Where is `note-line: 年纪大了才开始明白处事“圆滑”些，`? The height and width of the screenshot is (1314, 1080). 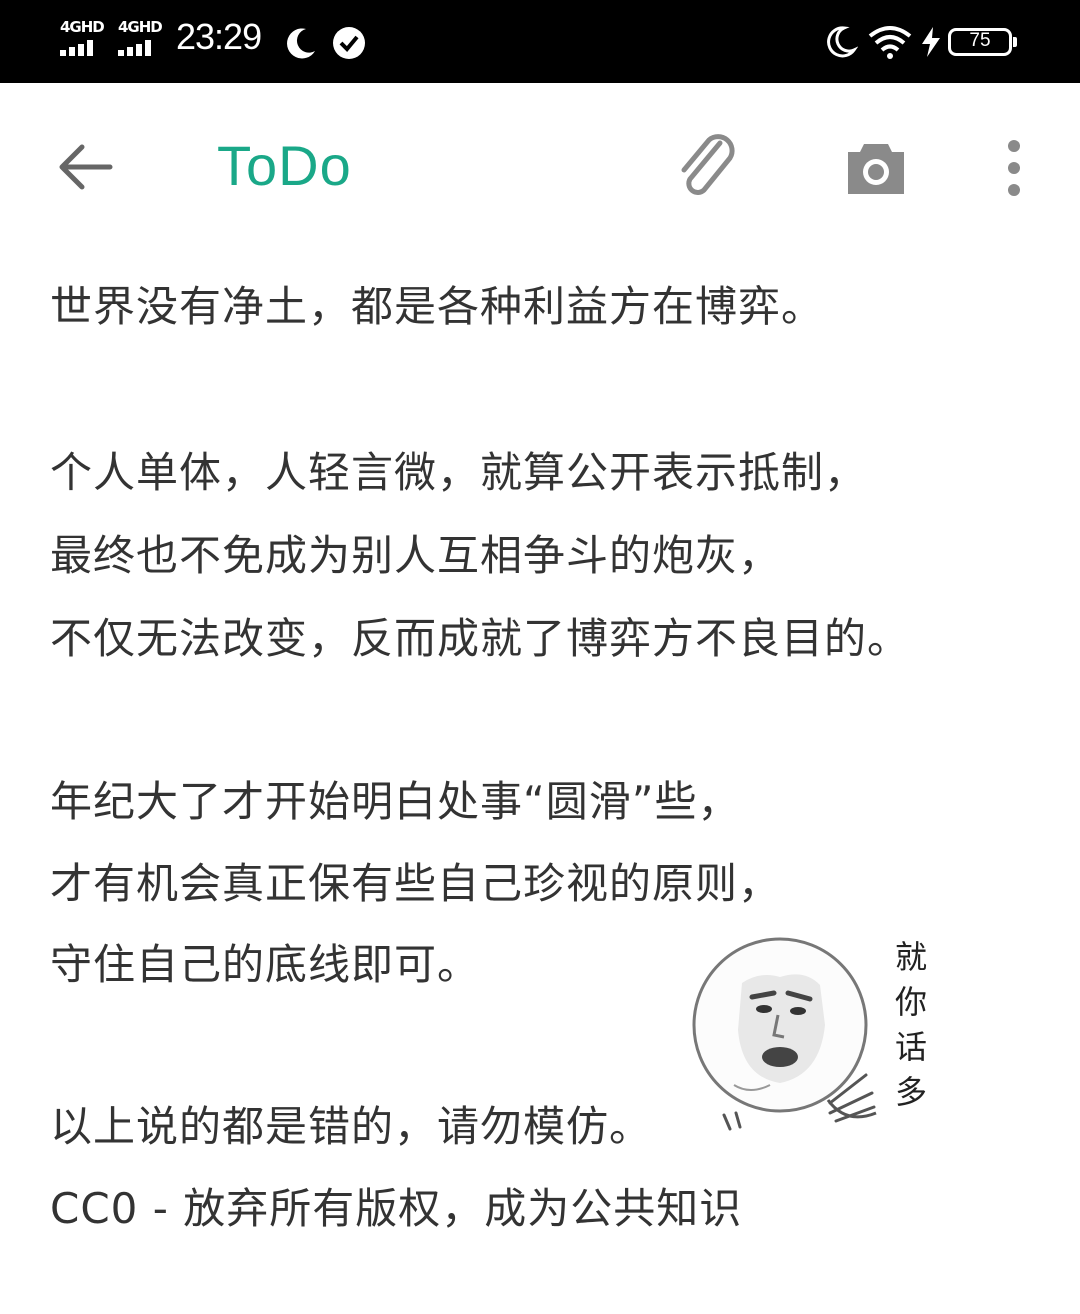
note-line: 年纪大了才开始明白处事“圆滑”些， is located at coordinates (395, 801).